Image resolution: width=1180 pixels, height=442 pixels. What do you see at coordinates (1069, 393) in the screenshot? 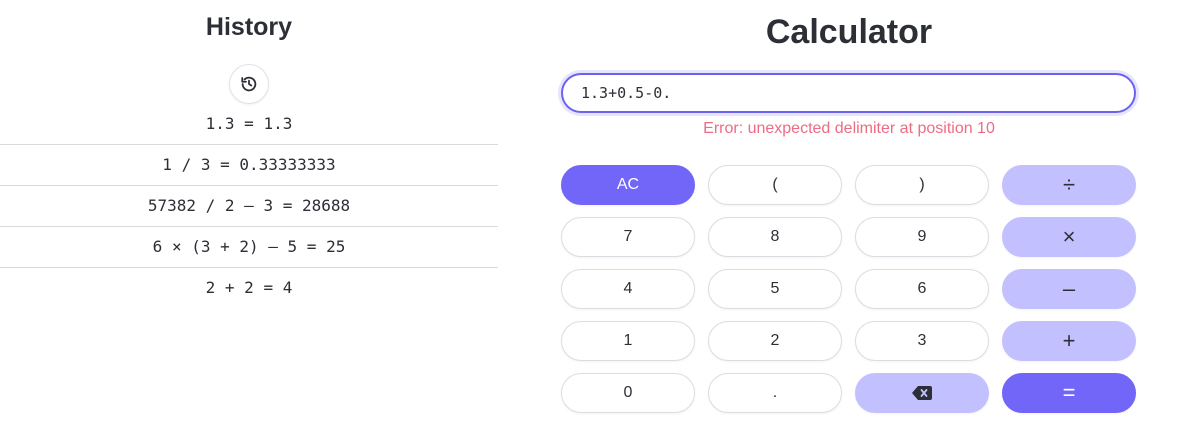
I see `equals-button: =` at bounding box center [1069, 393].